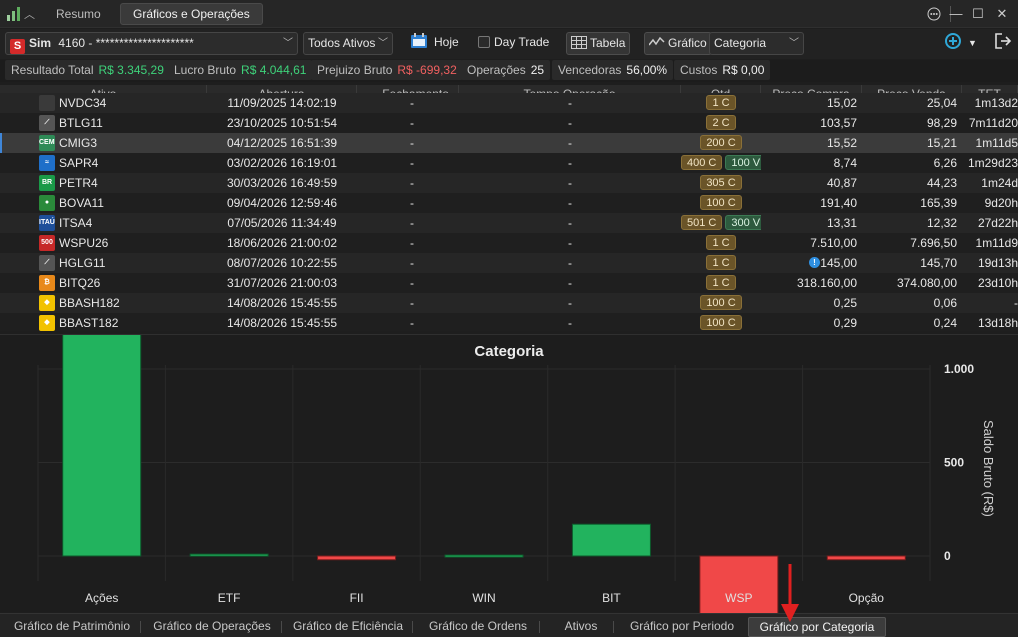  What do you see at coordinates (845, 323) in the screenshot?
I see `cell-preco-compra: 0,29` at bounding box center [845, 323].